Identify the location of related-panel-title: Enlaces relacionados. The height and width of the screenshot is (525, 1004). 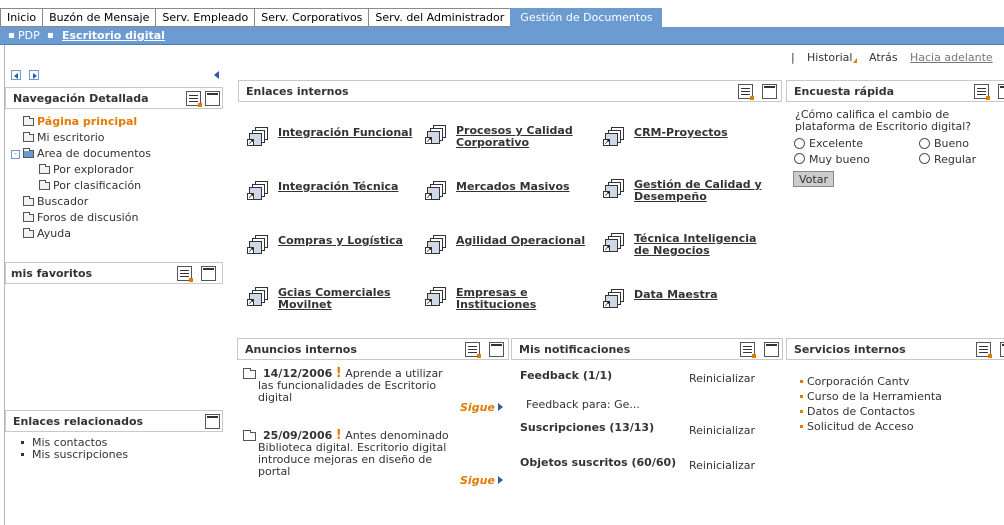
(78, 421).